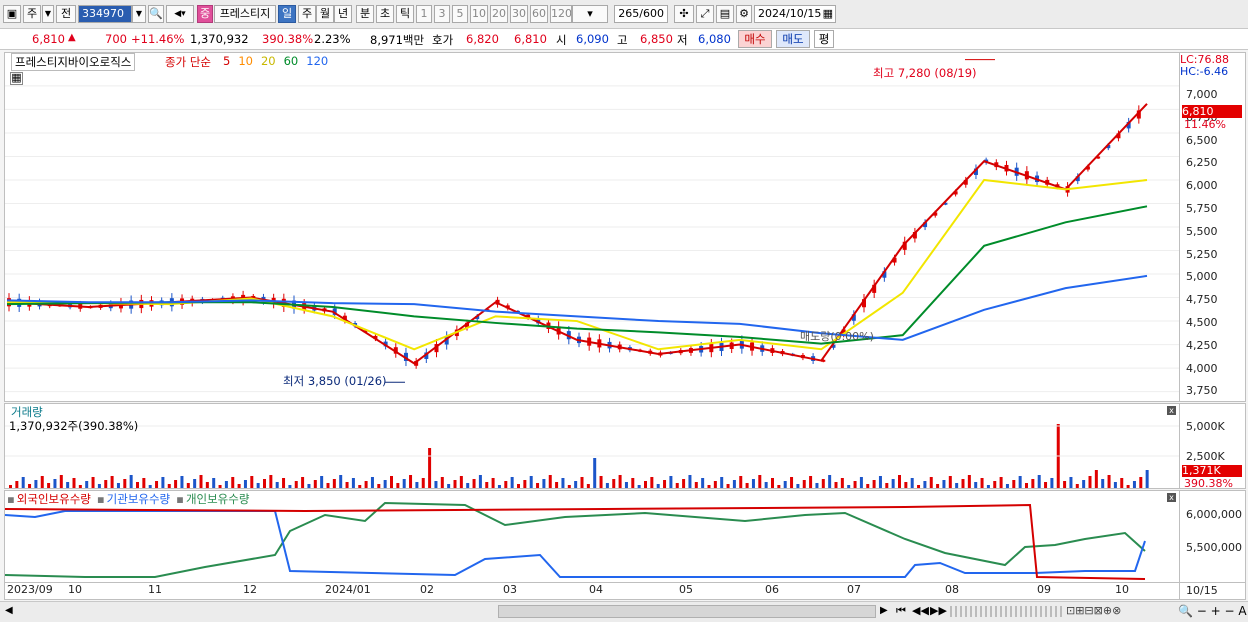  What do you see at coordinates (180, 14) in the screenshot?
I see `speaker-icon: ◀▾` at bounding box center [180, 14].